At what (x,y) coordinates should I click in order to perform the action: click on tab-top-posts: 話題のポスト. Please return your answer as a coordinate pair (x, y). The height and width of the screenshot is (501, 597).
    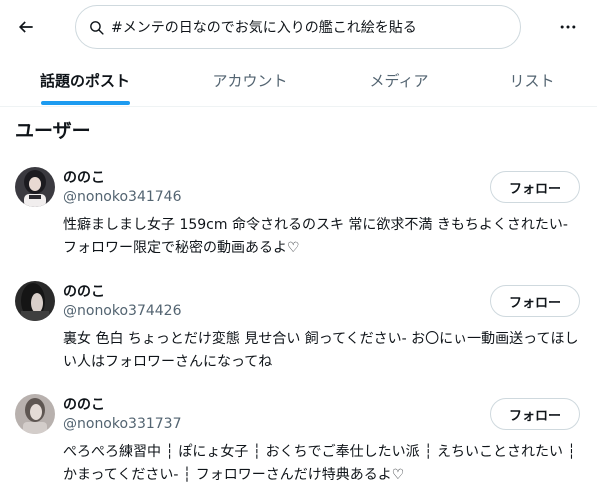
    Looking at the image, I should click on (85, 80).